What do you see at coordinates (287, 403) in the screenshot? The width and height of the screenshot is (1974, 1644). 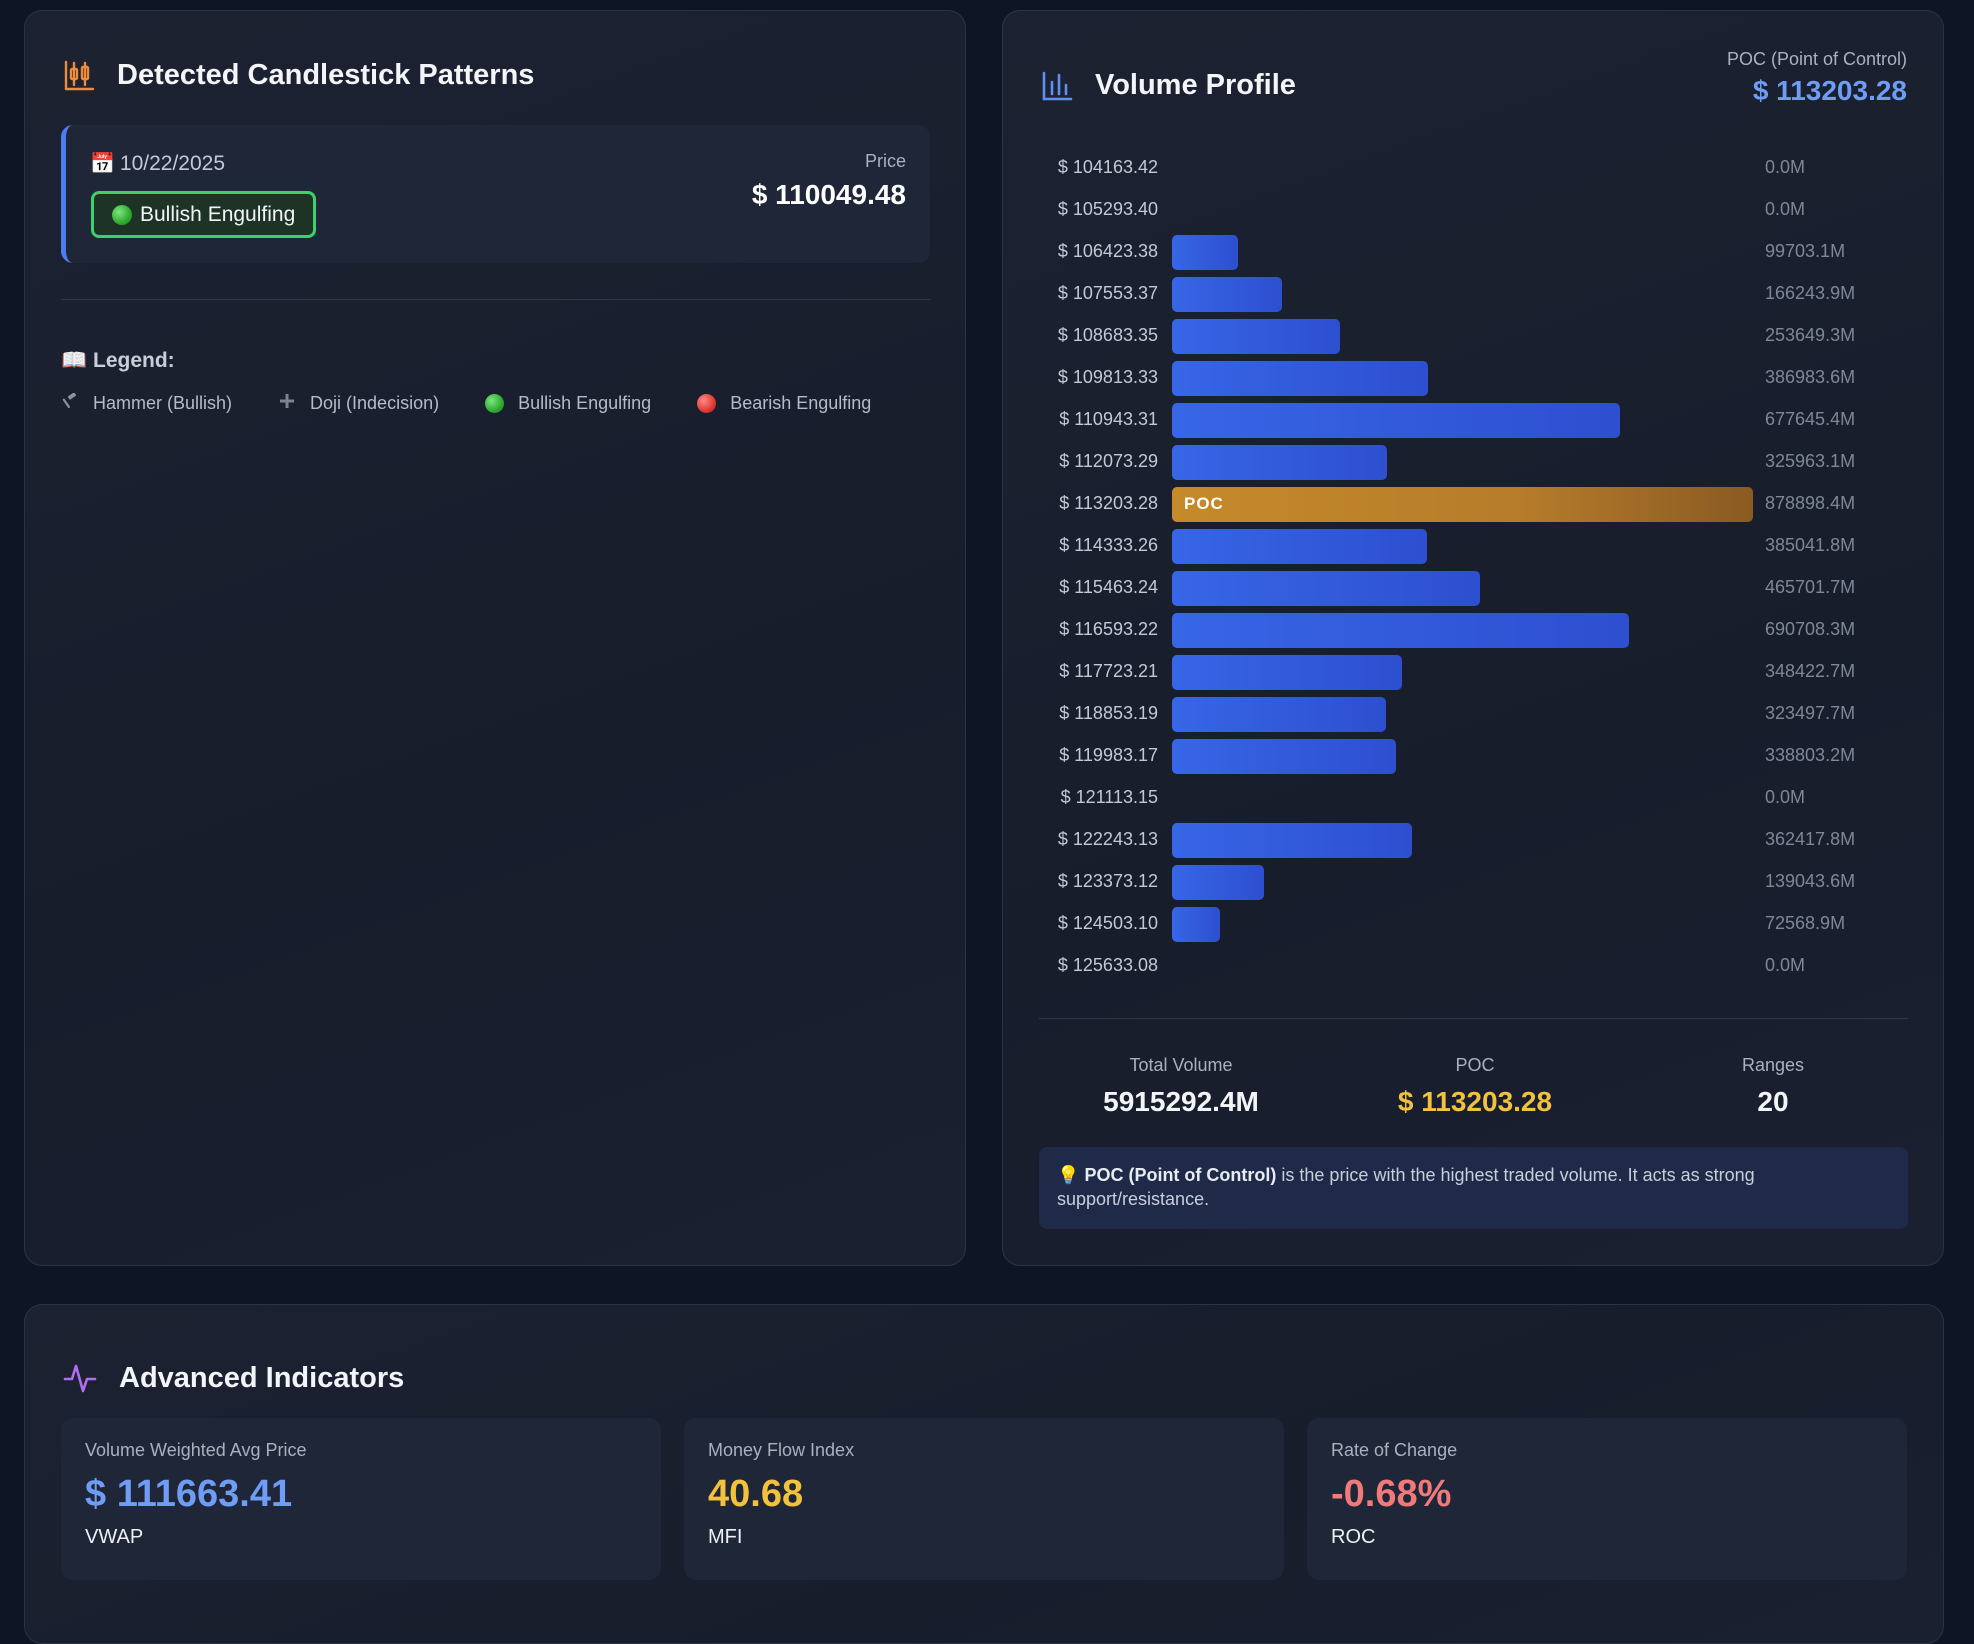 I see `plus-icon` at bounding box center [287, 403].